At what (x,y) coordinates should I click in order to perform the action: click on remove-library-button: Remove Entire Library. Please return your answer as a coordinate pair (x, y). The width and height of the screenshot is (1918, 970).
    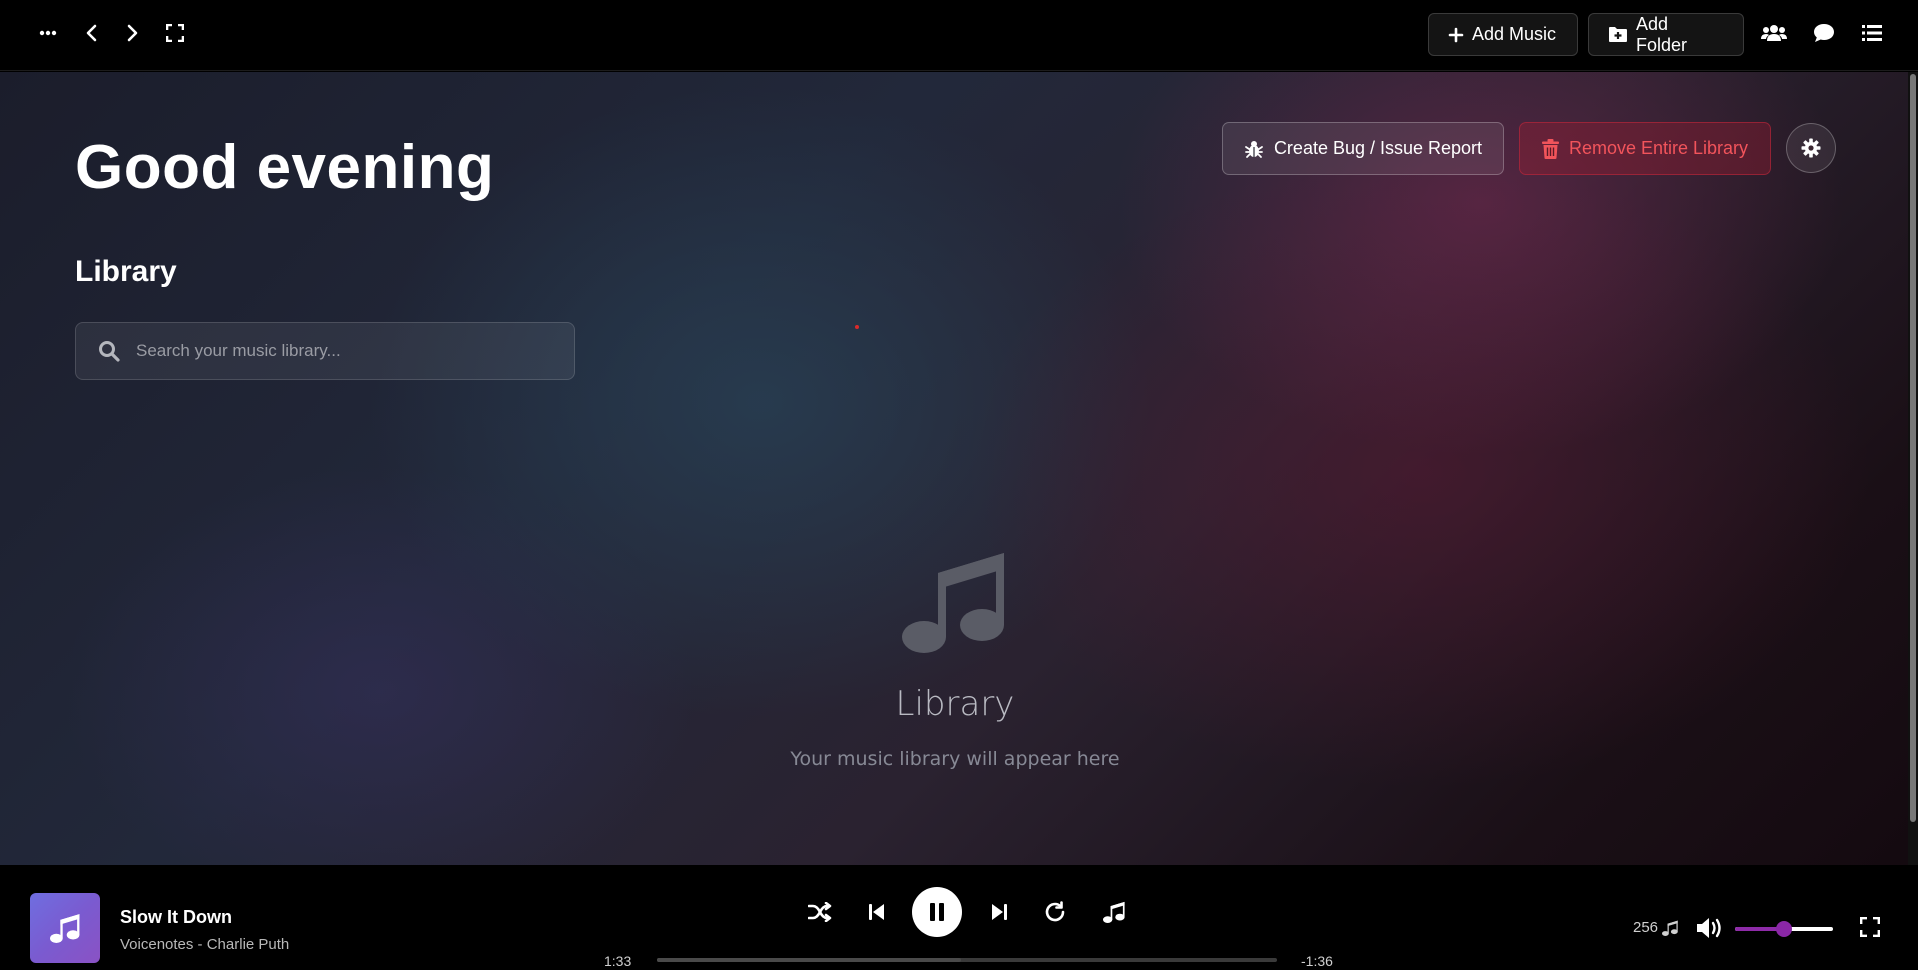
    Looking at the image, I should click on (1645, 148).